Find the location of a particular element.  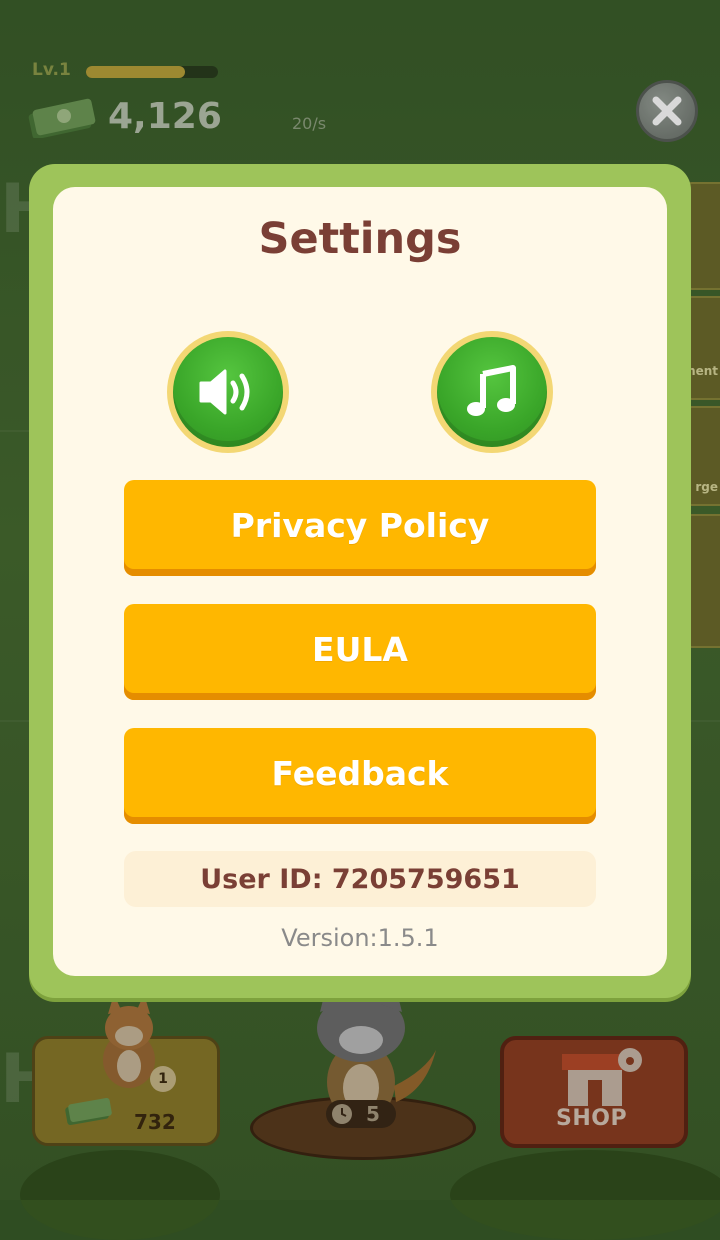

version-text: Version:1.5.1 is located at coordinates (360, 938).